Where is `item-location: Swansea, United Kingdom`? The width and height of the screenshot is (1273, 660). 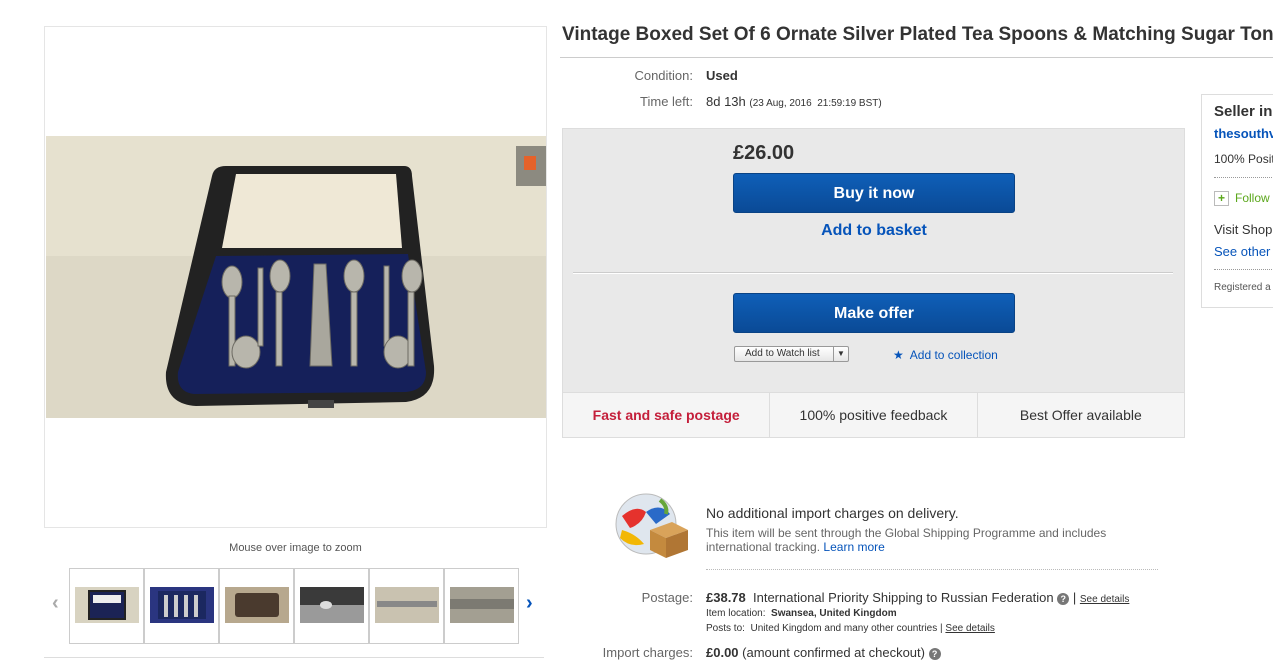 item-location: Swansea, United Kingdom is located at coordinates (834, 613).